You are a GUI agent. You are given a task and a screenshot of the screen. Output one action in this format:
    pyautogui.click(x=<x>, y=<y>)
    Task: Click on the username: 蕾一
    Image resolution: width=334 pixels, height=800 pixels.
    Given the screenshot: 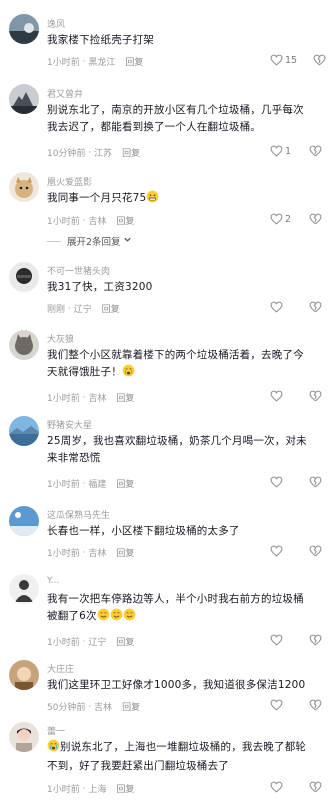 What is the action you would take?
    pyautogui.click(x=56, y=730)
    